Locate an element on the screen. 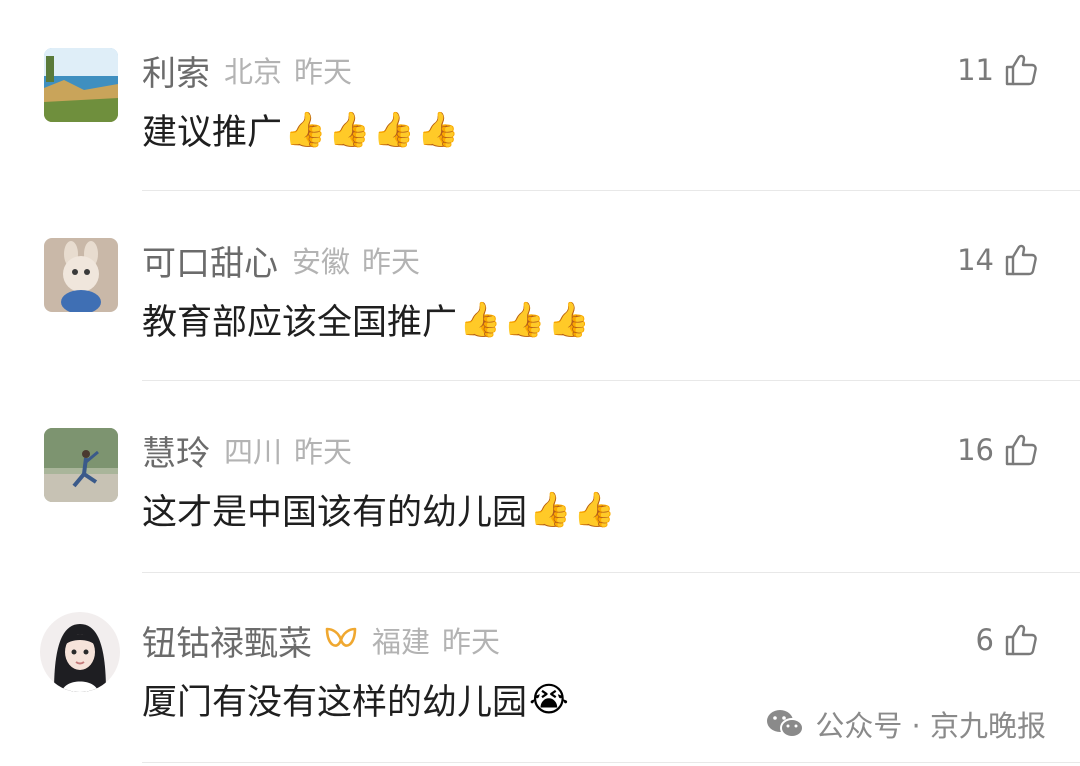 The height and width of the screenshot is (766, 1080). username: 慧玲 is located at coordinates (176, 450).